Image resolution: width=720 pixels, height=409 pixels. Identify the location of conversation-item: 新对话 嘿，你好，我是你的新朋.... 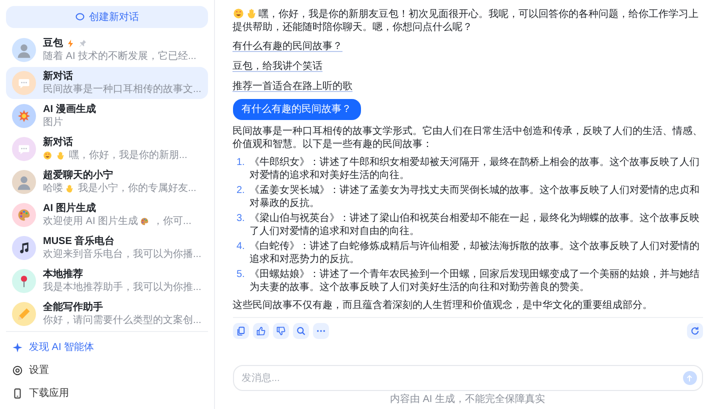
(107, 149).